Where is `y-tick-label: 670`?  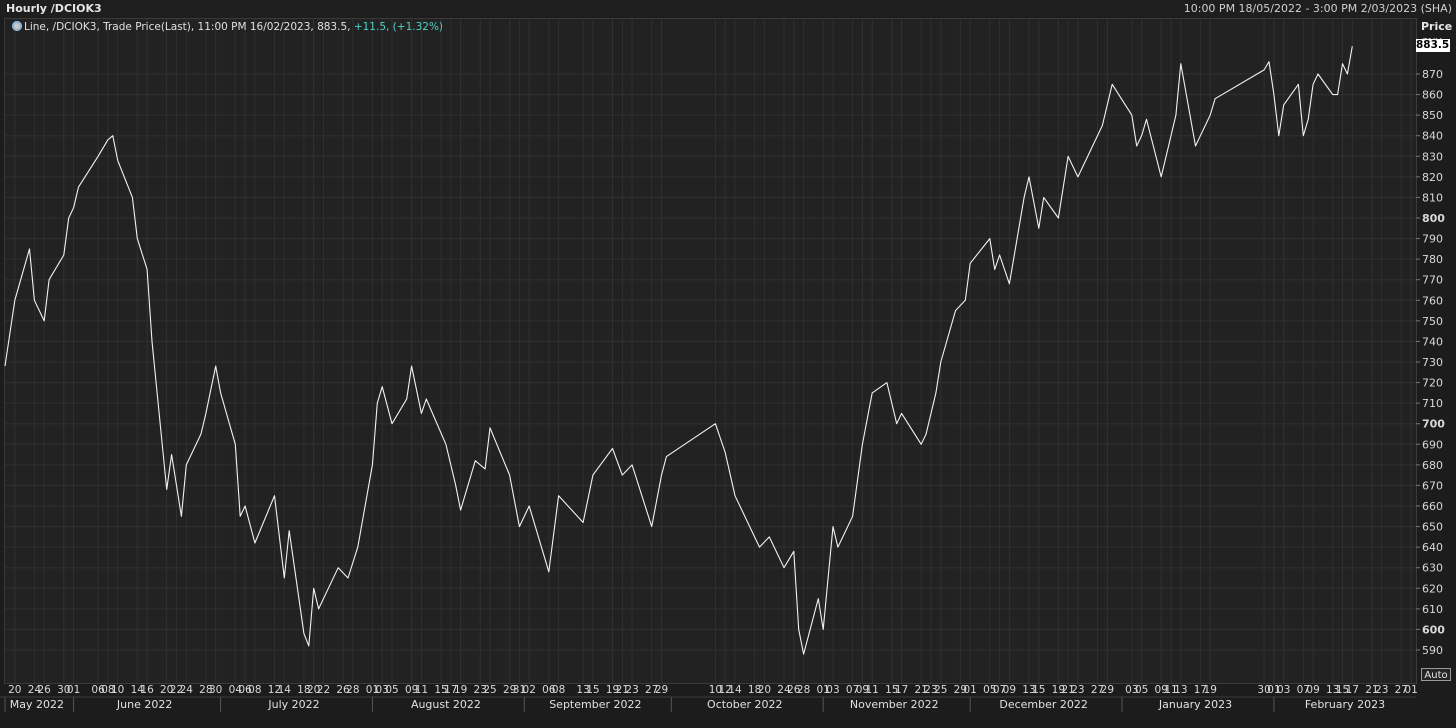
y-tick-label: 670 is located at coordinates (1432, 485).